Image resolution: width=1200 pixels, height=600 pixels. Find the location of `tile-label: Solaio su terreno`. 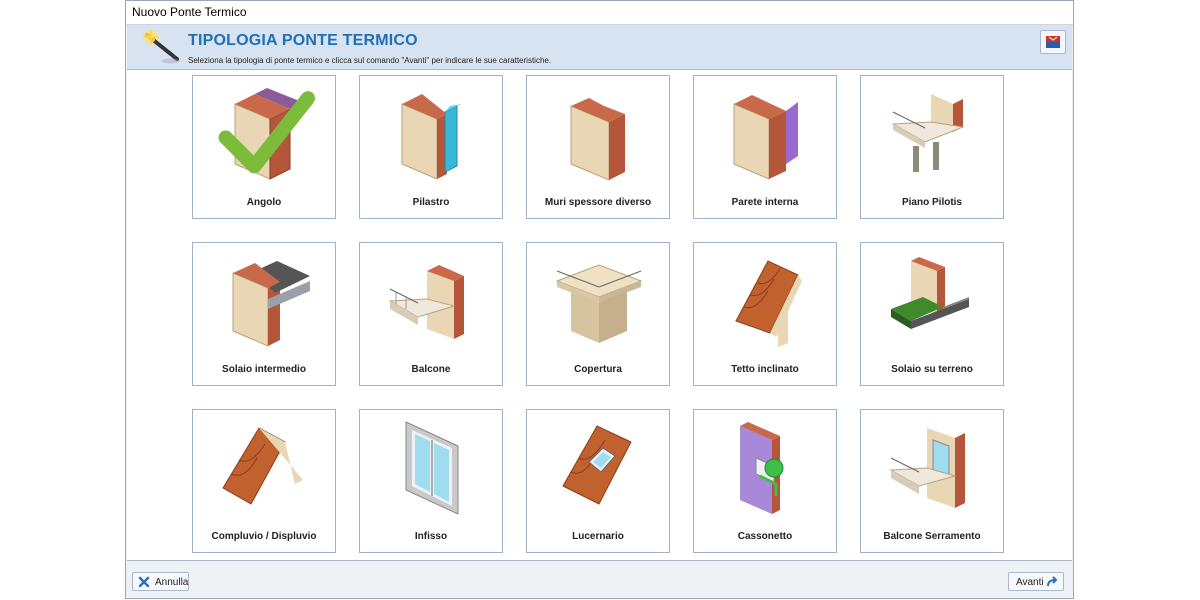

tile-label: Solaio su terreno is located at coordinates (932, 369).